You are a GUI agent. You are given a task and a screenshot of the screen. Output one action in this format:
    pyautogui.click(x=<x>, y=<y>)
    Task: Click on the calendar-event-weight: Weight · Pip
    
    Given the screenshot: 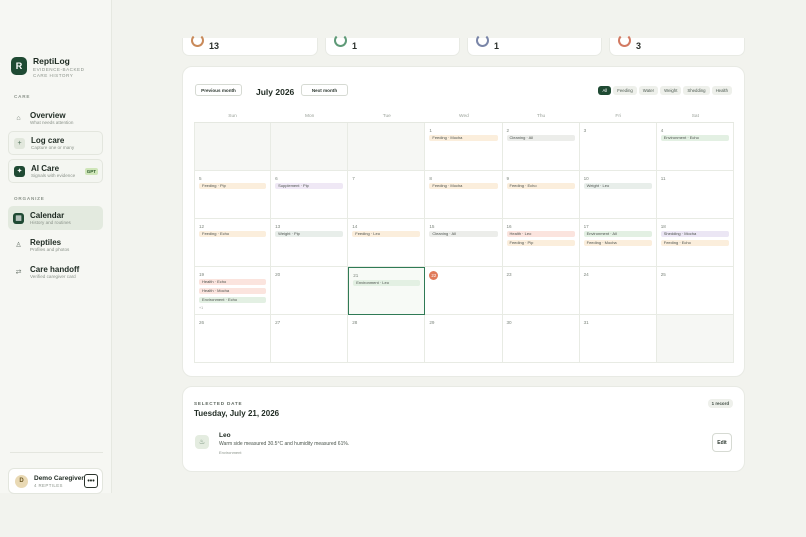 What is the action you would take?
    pyautogui.click(x=309, y=234)
    